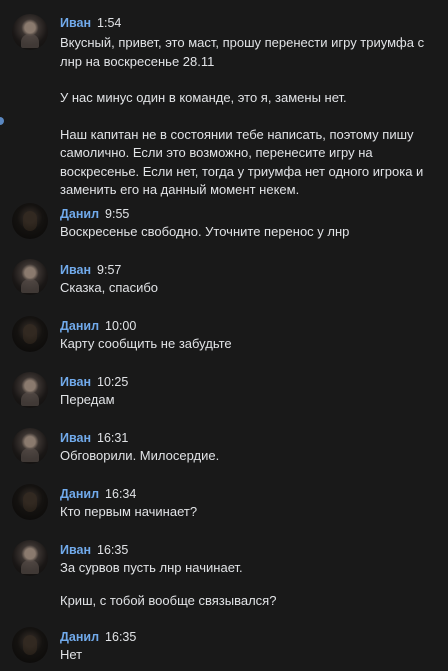  I want to click on message-paragraph: Нет, so click(71, 654).